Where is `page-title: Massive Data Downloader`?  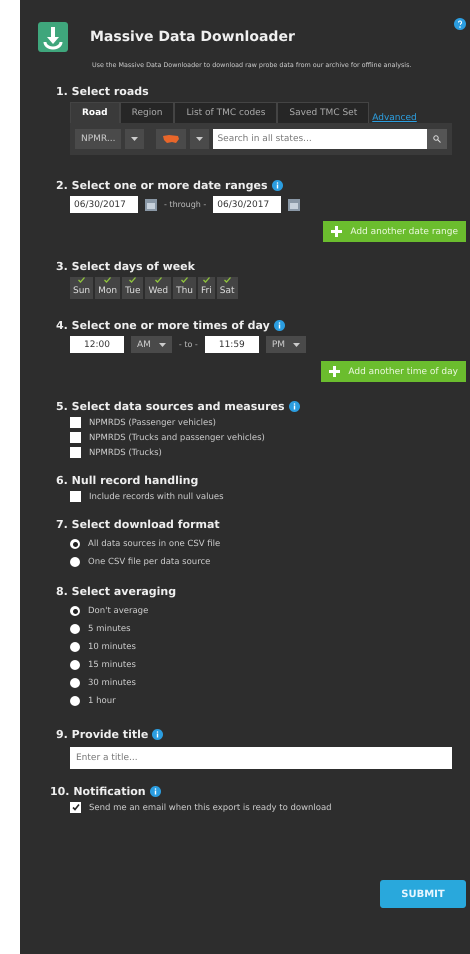 page-title: Massive Data Downloader is located at coordinates (192, 37).